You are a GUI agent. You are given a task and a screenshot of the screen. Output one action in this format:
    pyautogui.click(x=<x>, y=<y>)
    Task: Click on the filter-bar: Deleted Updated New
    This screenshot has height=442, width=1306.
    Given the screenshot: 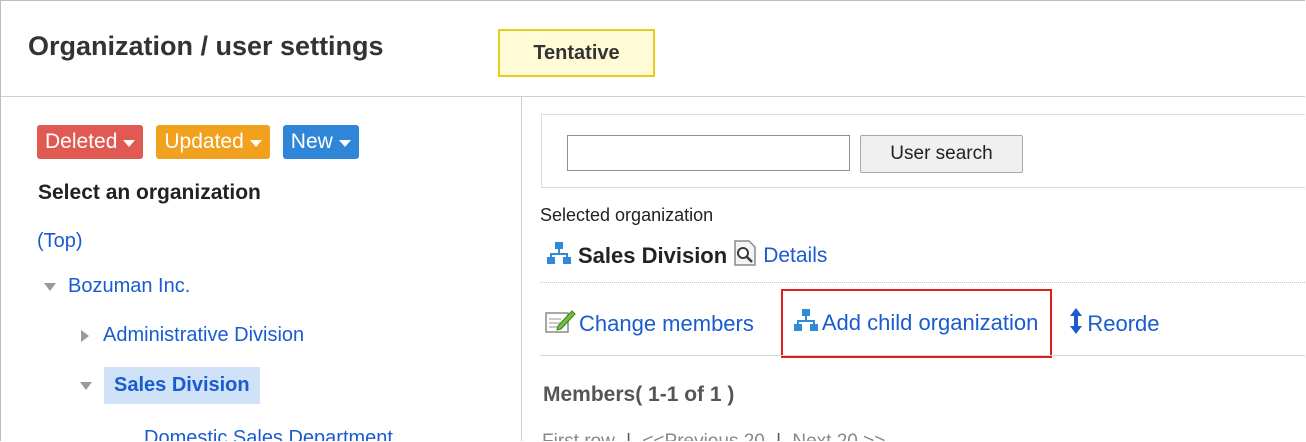 What is the action you would take?
    pyautogui.click(x=198, y=142)
    